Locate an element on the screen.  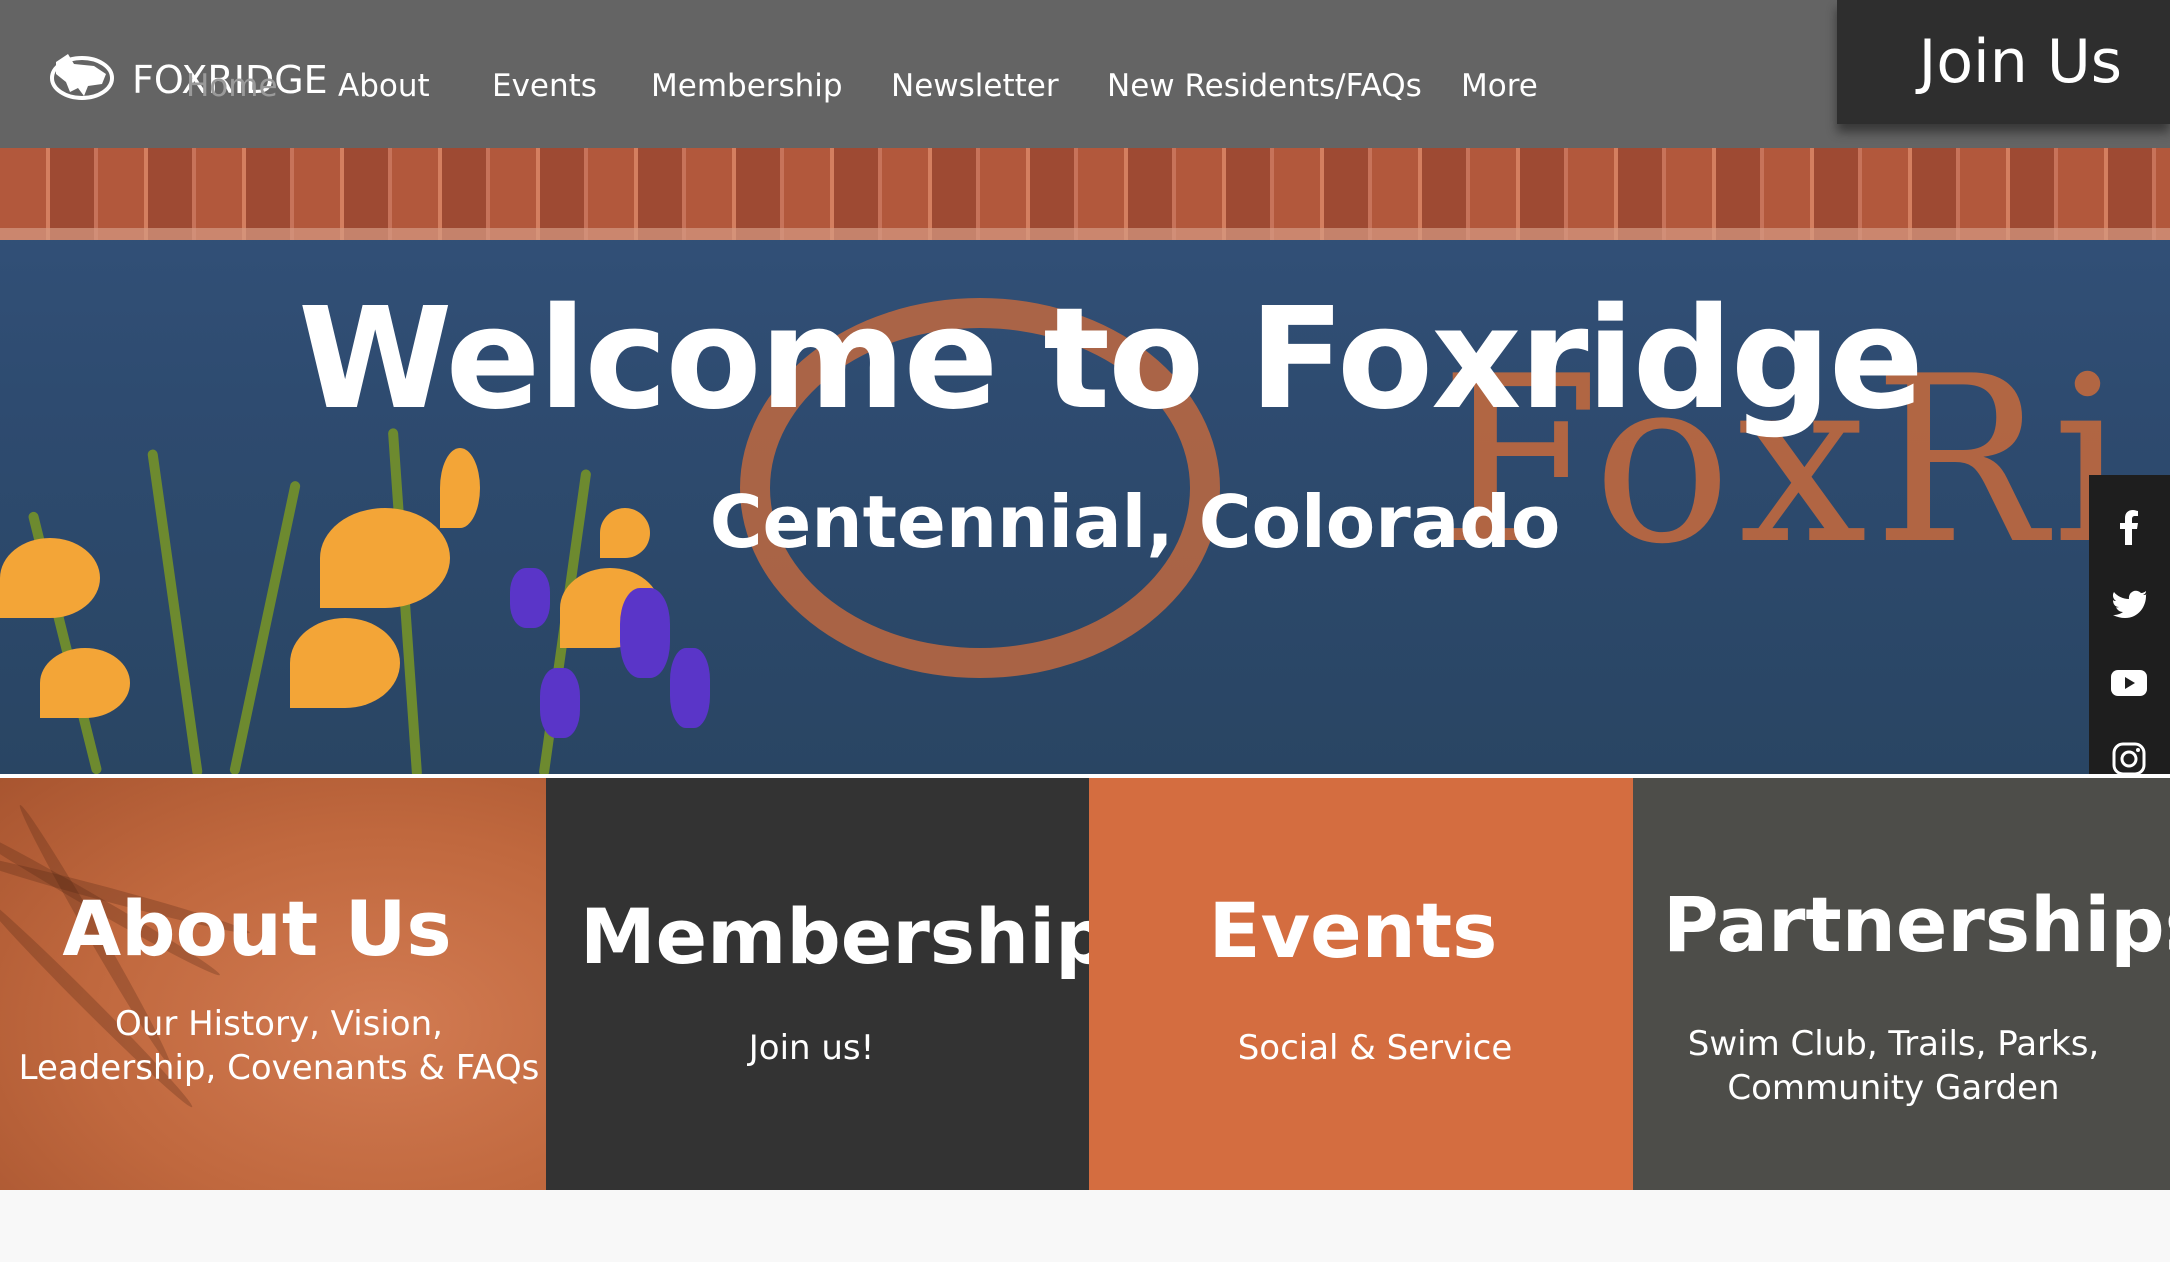
twitter-icon is located at coordinates (2129, 605).